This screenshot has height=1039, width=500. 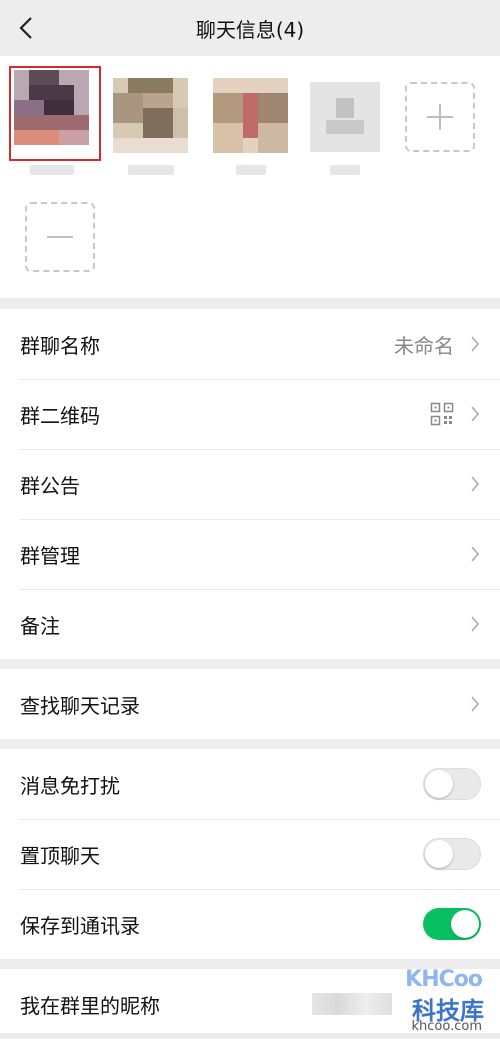 I want to click on minus-icon, so click(x=60, y=237).